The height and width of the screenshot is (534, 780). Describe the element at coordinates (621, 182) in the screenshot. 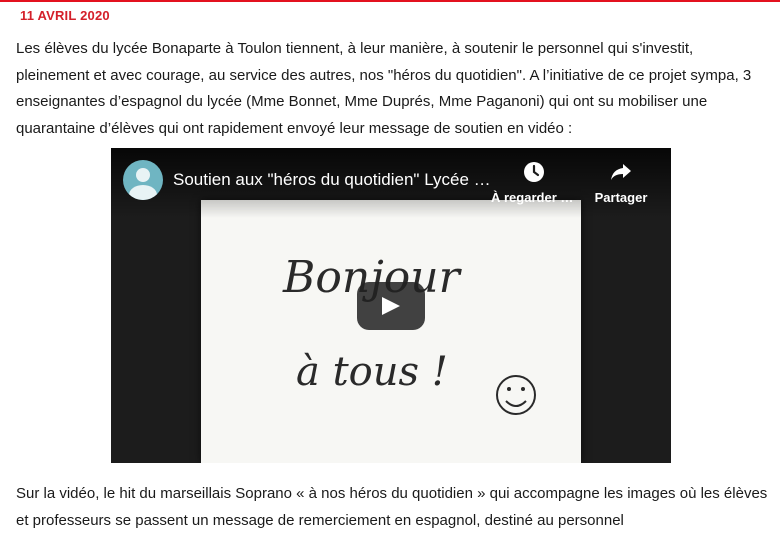

I see `share-button: Partager` at that location.